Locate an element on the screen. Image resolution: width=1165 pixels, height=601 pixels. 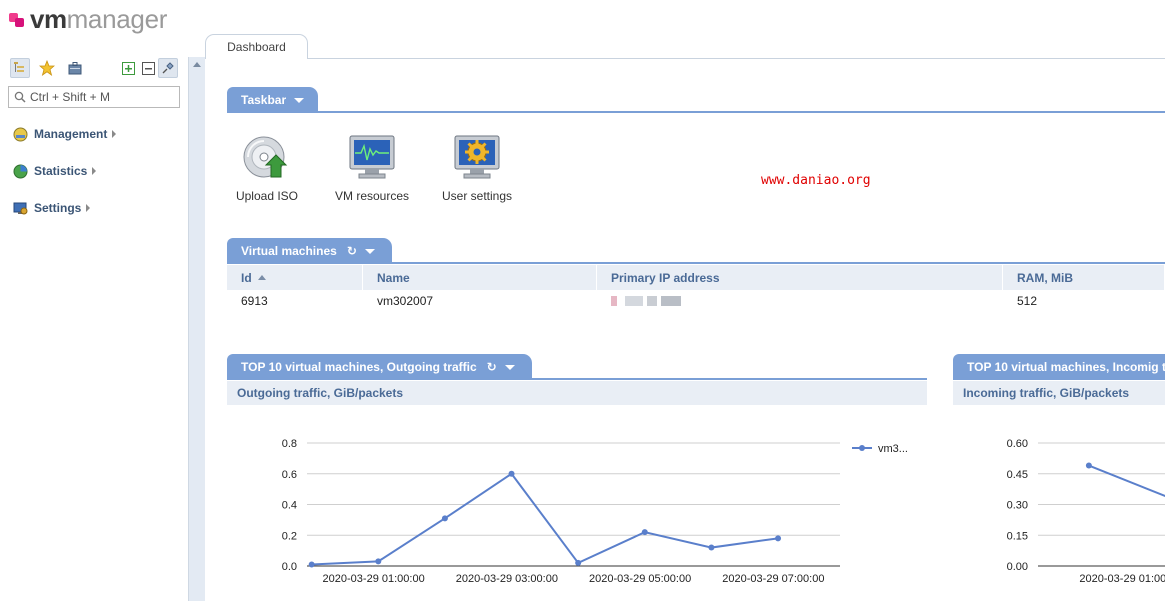
search-input is located at coordinates (100, 97).